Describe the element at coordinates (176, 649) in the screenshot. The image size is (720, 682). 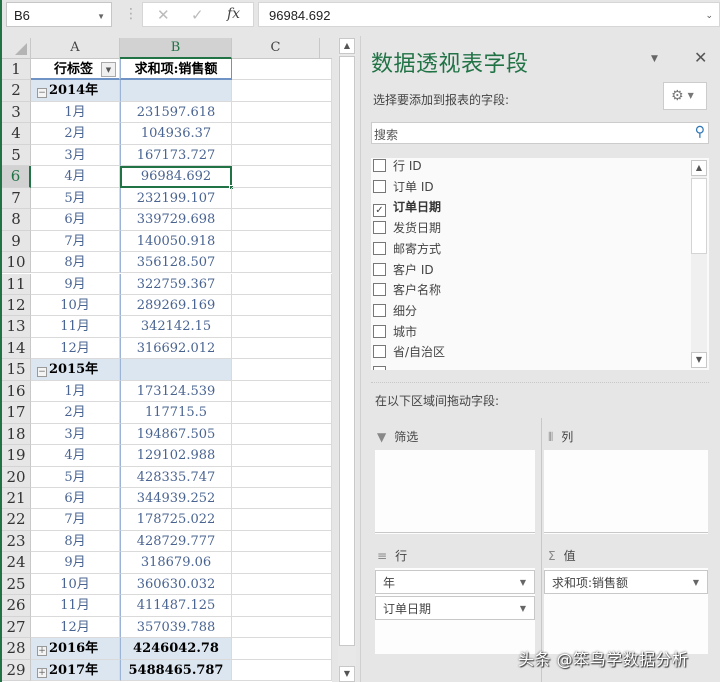
I see `sales-value-cell: 4246042.78` at that location.